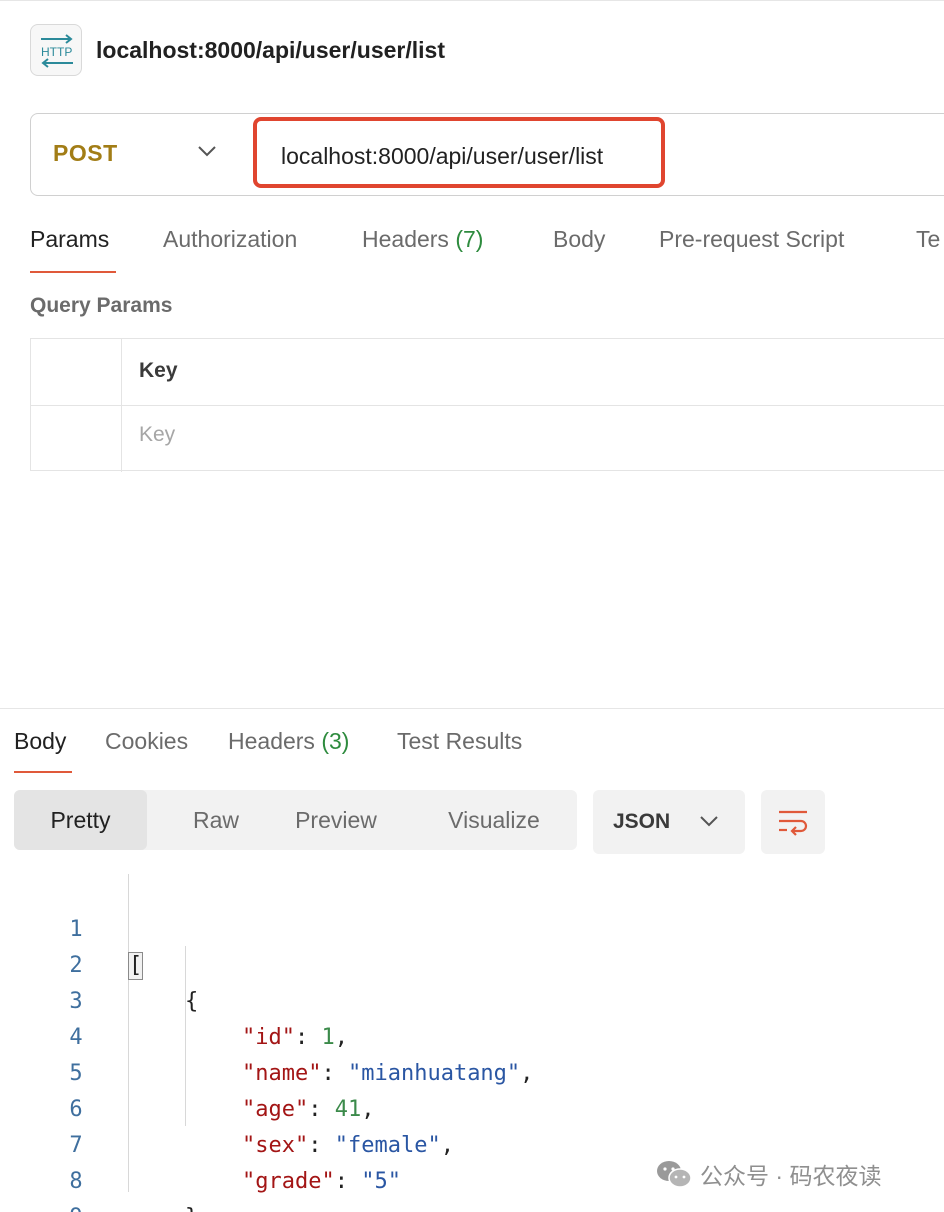  What do you see at coordinates (268, 1037) in the screenshot?
I see `json-key: "id"` at bounding box center [268, 1037].